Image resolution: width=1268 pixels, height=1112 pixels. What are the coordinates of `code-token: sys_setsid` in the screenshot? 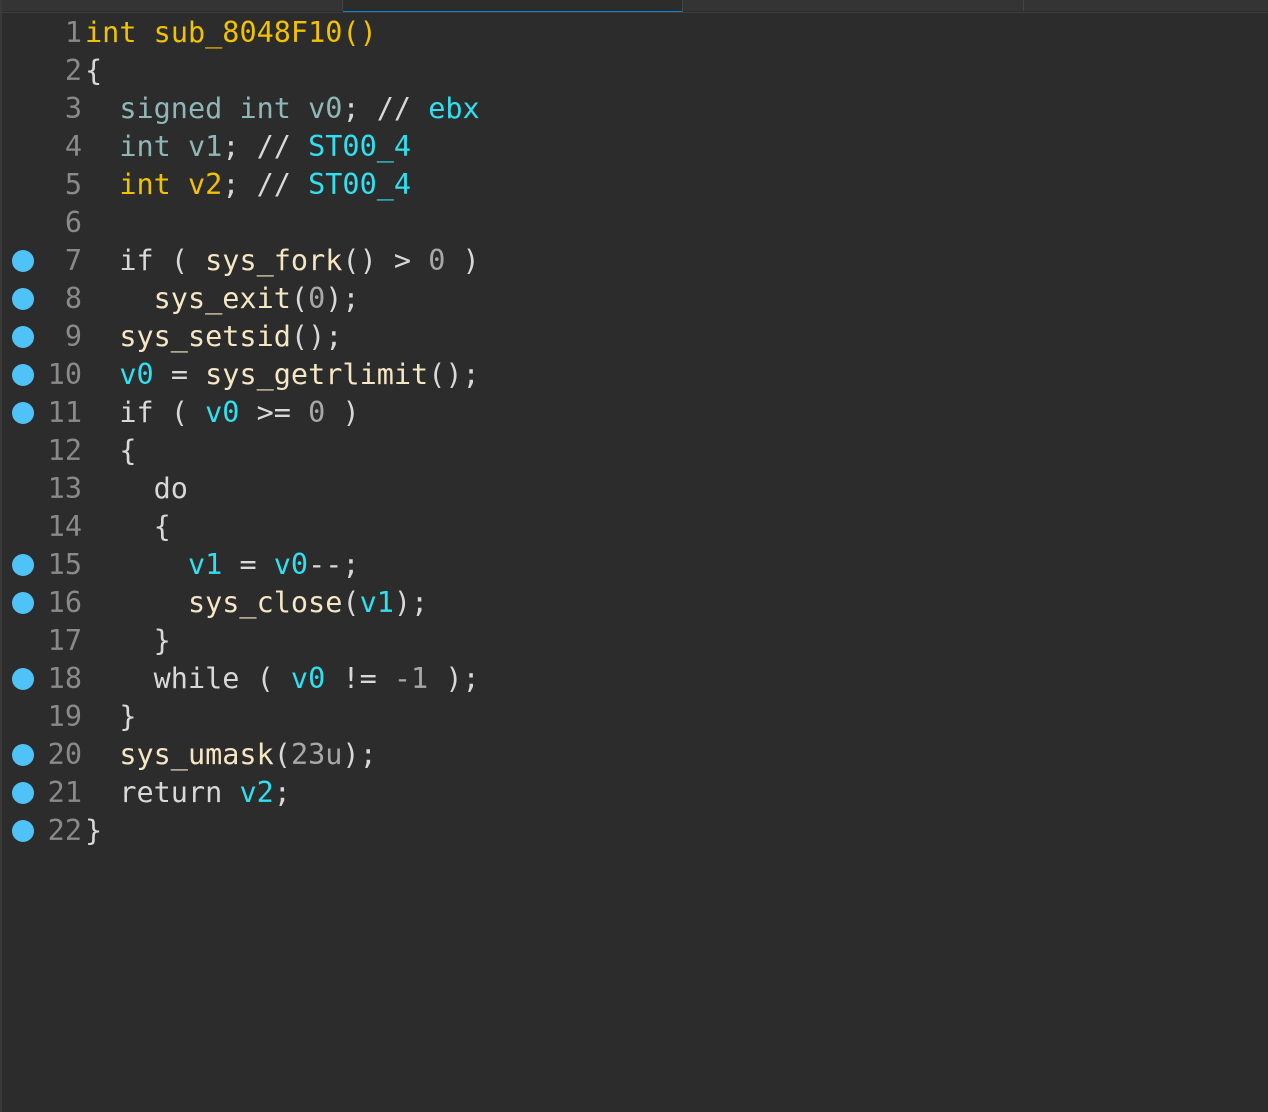 It's located at (205, 336).